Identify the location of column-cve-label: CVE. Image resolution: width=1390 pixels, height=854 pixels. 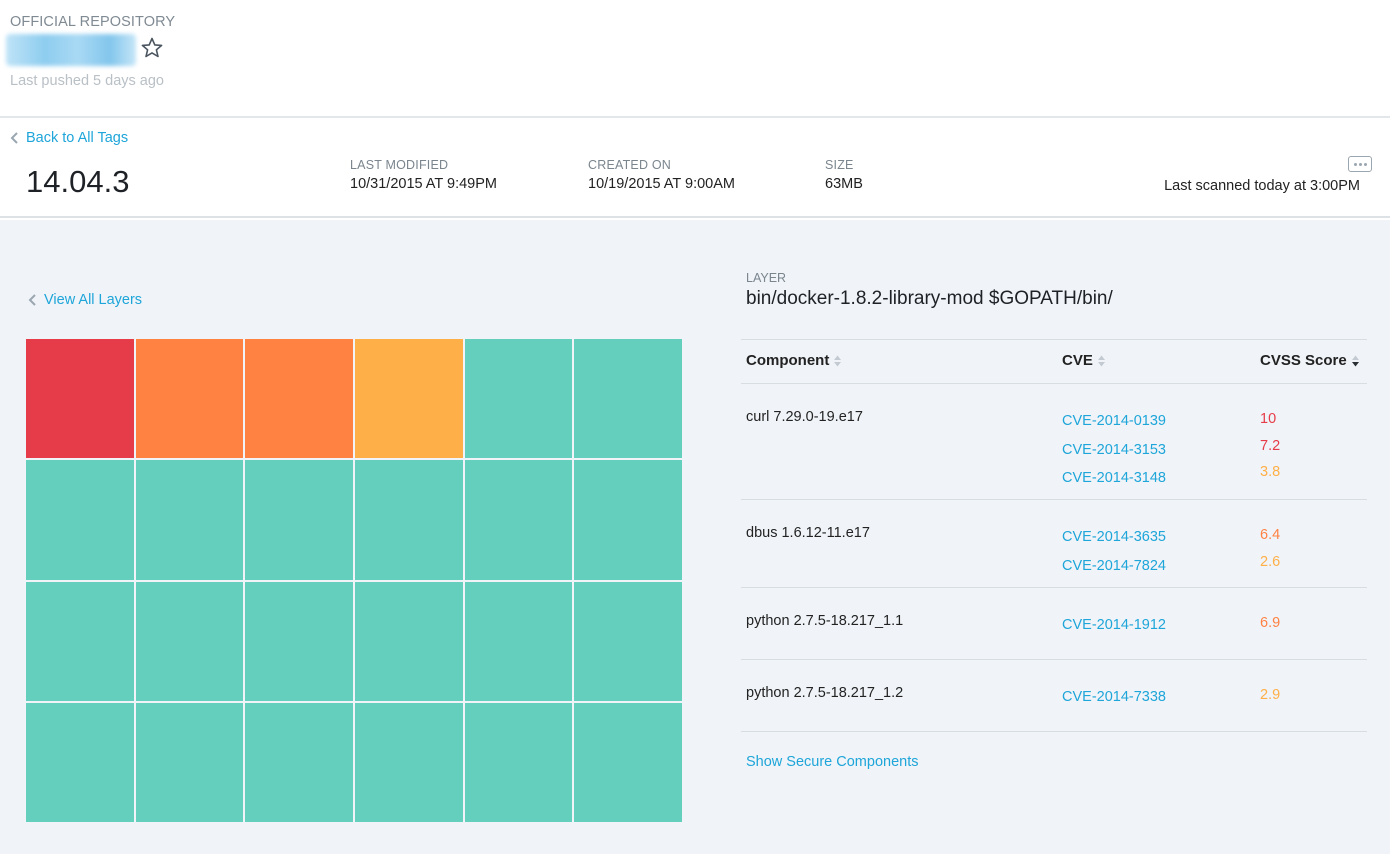
(1077, 360).